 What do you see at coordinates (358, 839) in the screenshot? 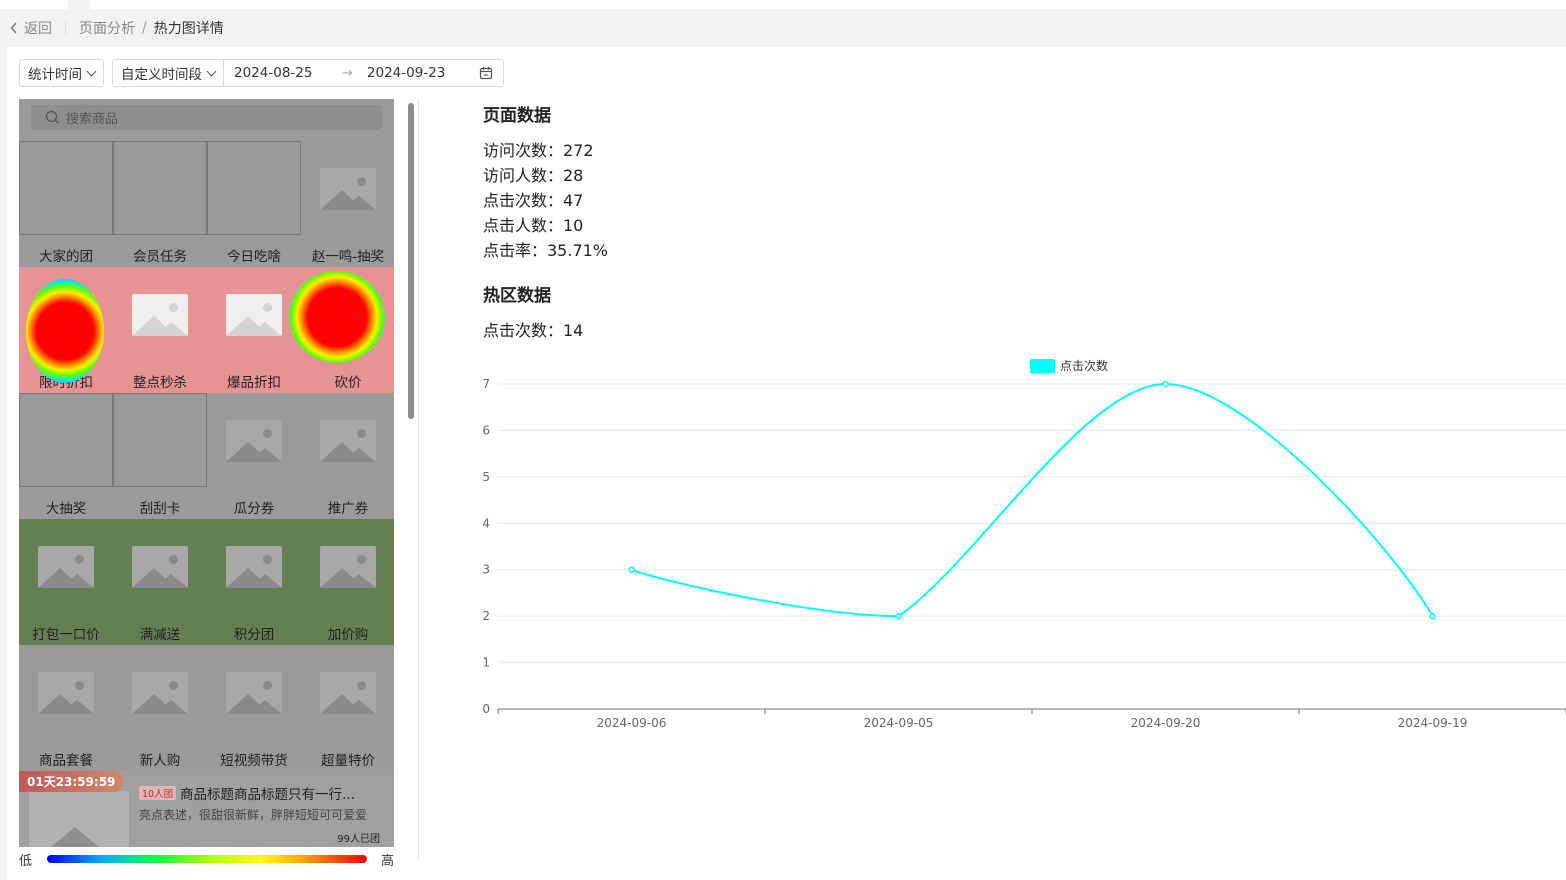
I see `joined-count: 99人已团` at bounding box center [358, 839].